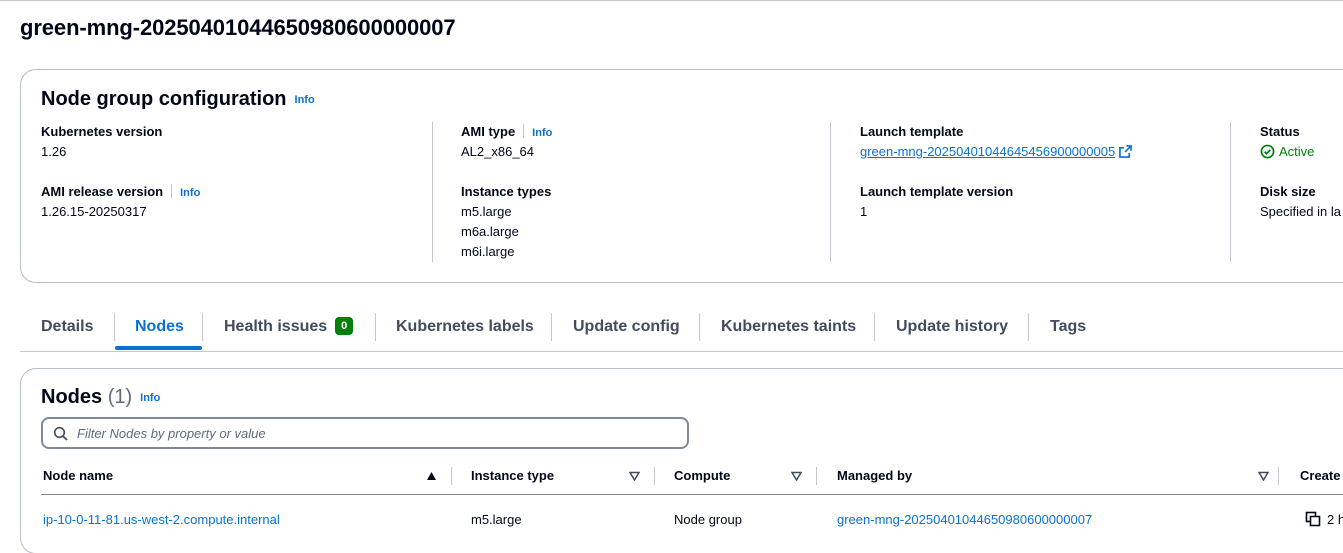 The height and width of the screenshot is (553, 1343). Describe the element at coordinates (101, 142) in the screenshot. I see `kubernetes-version-field: Kubernetes version 1.26` at that location.